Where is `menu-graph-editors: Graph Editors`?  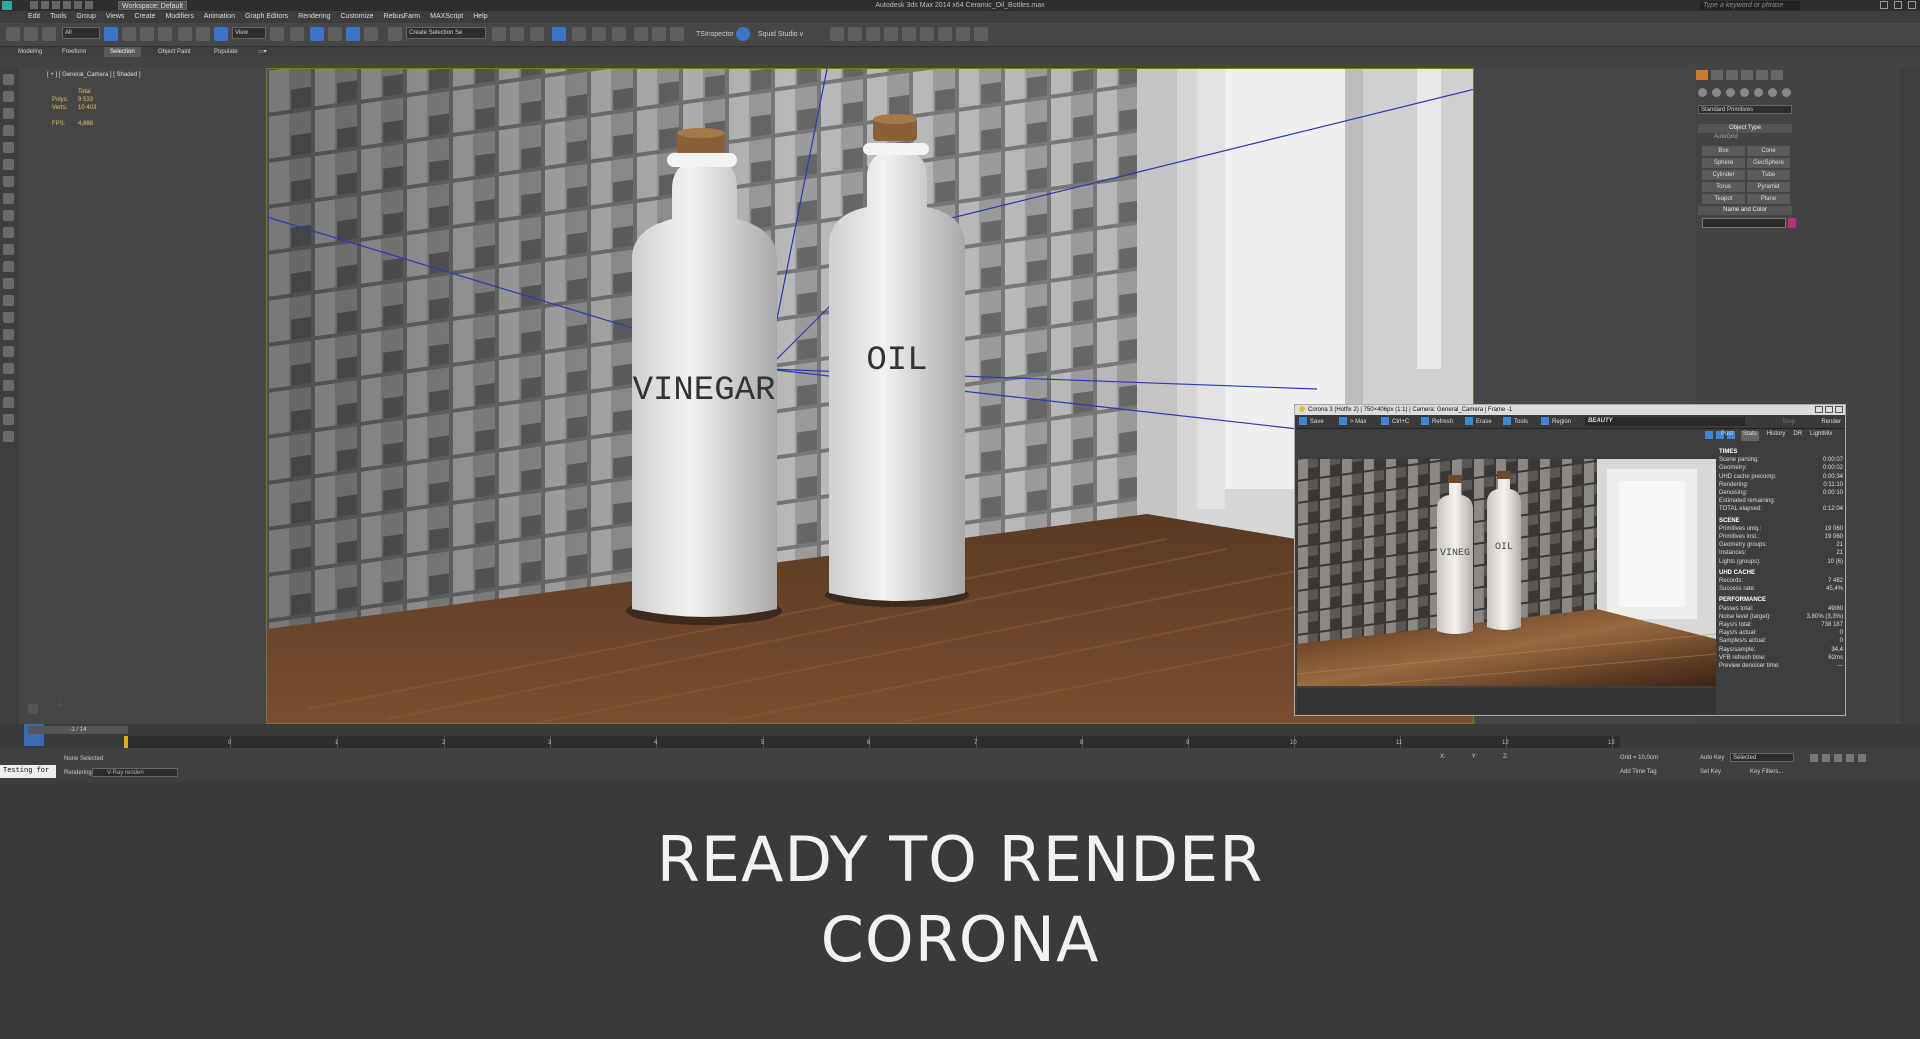 menu-graph-editors: Graph Editors is located at coordinates (266, 17).